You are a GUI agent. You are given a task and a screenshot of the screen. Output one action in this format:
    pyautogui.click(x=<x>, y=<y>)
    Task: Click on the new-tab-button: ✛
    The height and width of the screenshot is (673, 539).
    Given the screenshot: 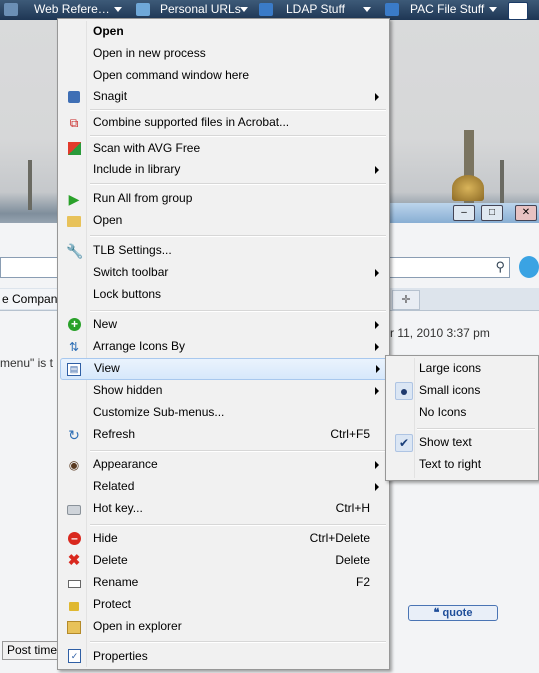 What is the action you would take?
    pyautogui.click(x=406, y=300)
    